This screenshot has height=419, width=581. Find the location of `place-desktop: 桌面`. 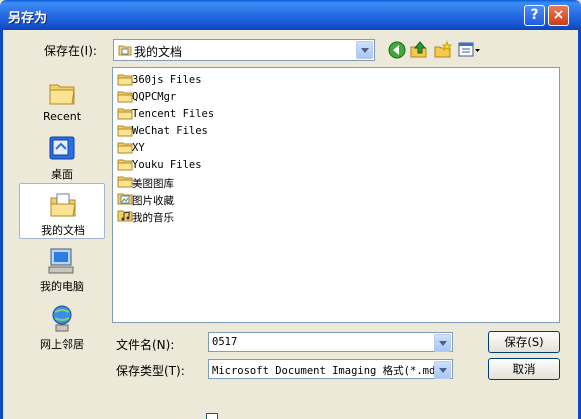

place-desktop: 桌面 is located at coordinates (62, 156).